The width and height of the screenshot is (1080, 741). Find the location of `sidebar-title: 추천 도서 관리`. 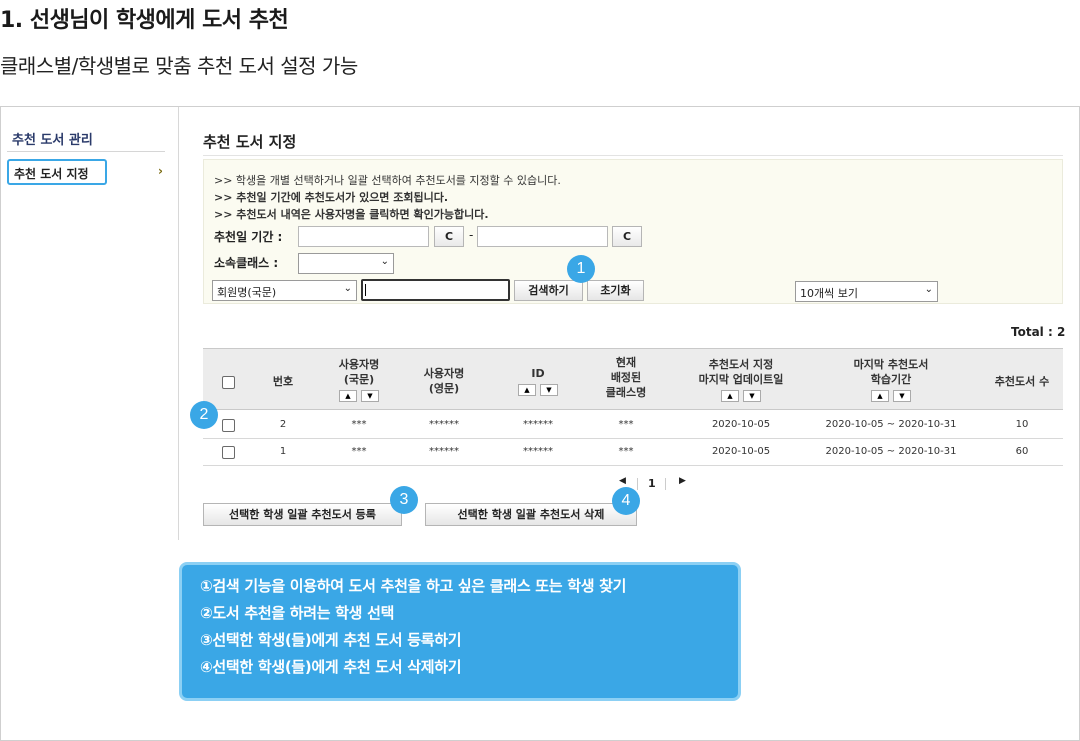

sidebar-title: 추천 도서 관리 is located at coordinates (52, 140).